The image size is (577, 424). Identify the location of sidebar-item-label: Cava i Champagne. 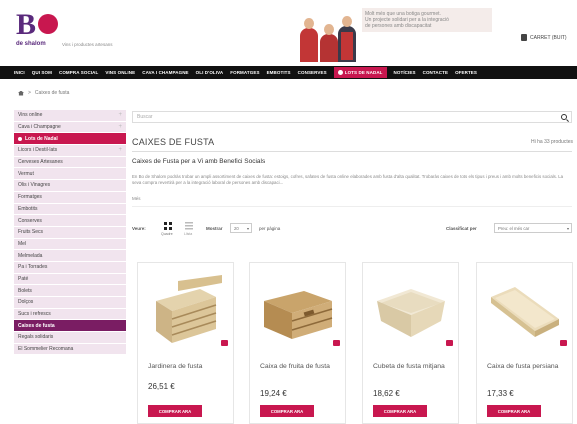
(39, 127).